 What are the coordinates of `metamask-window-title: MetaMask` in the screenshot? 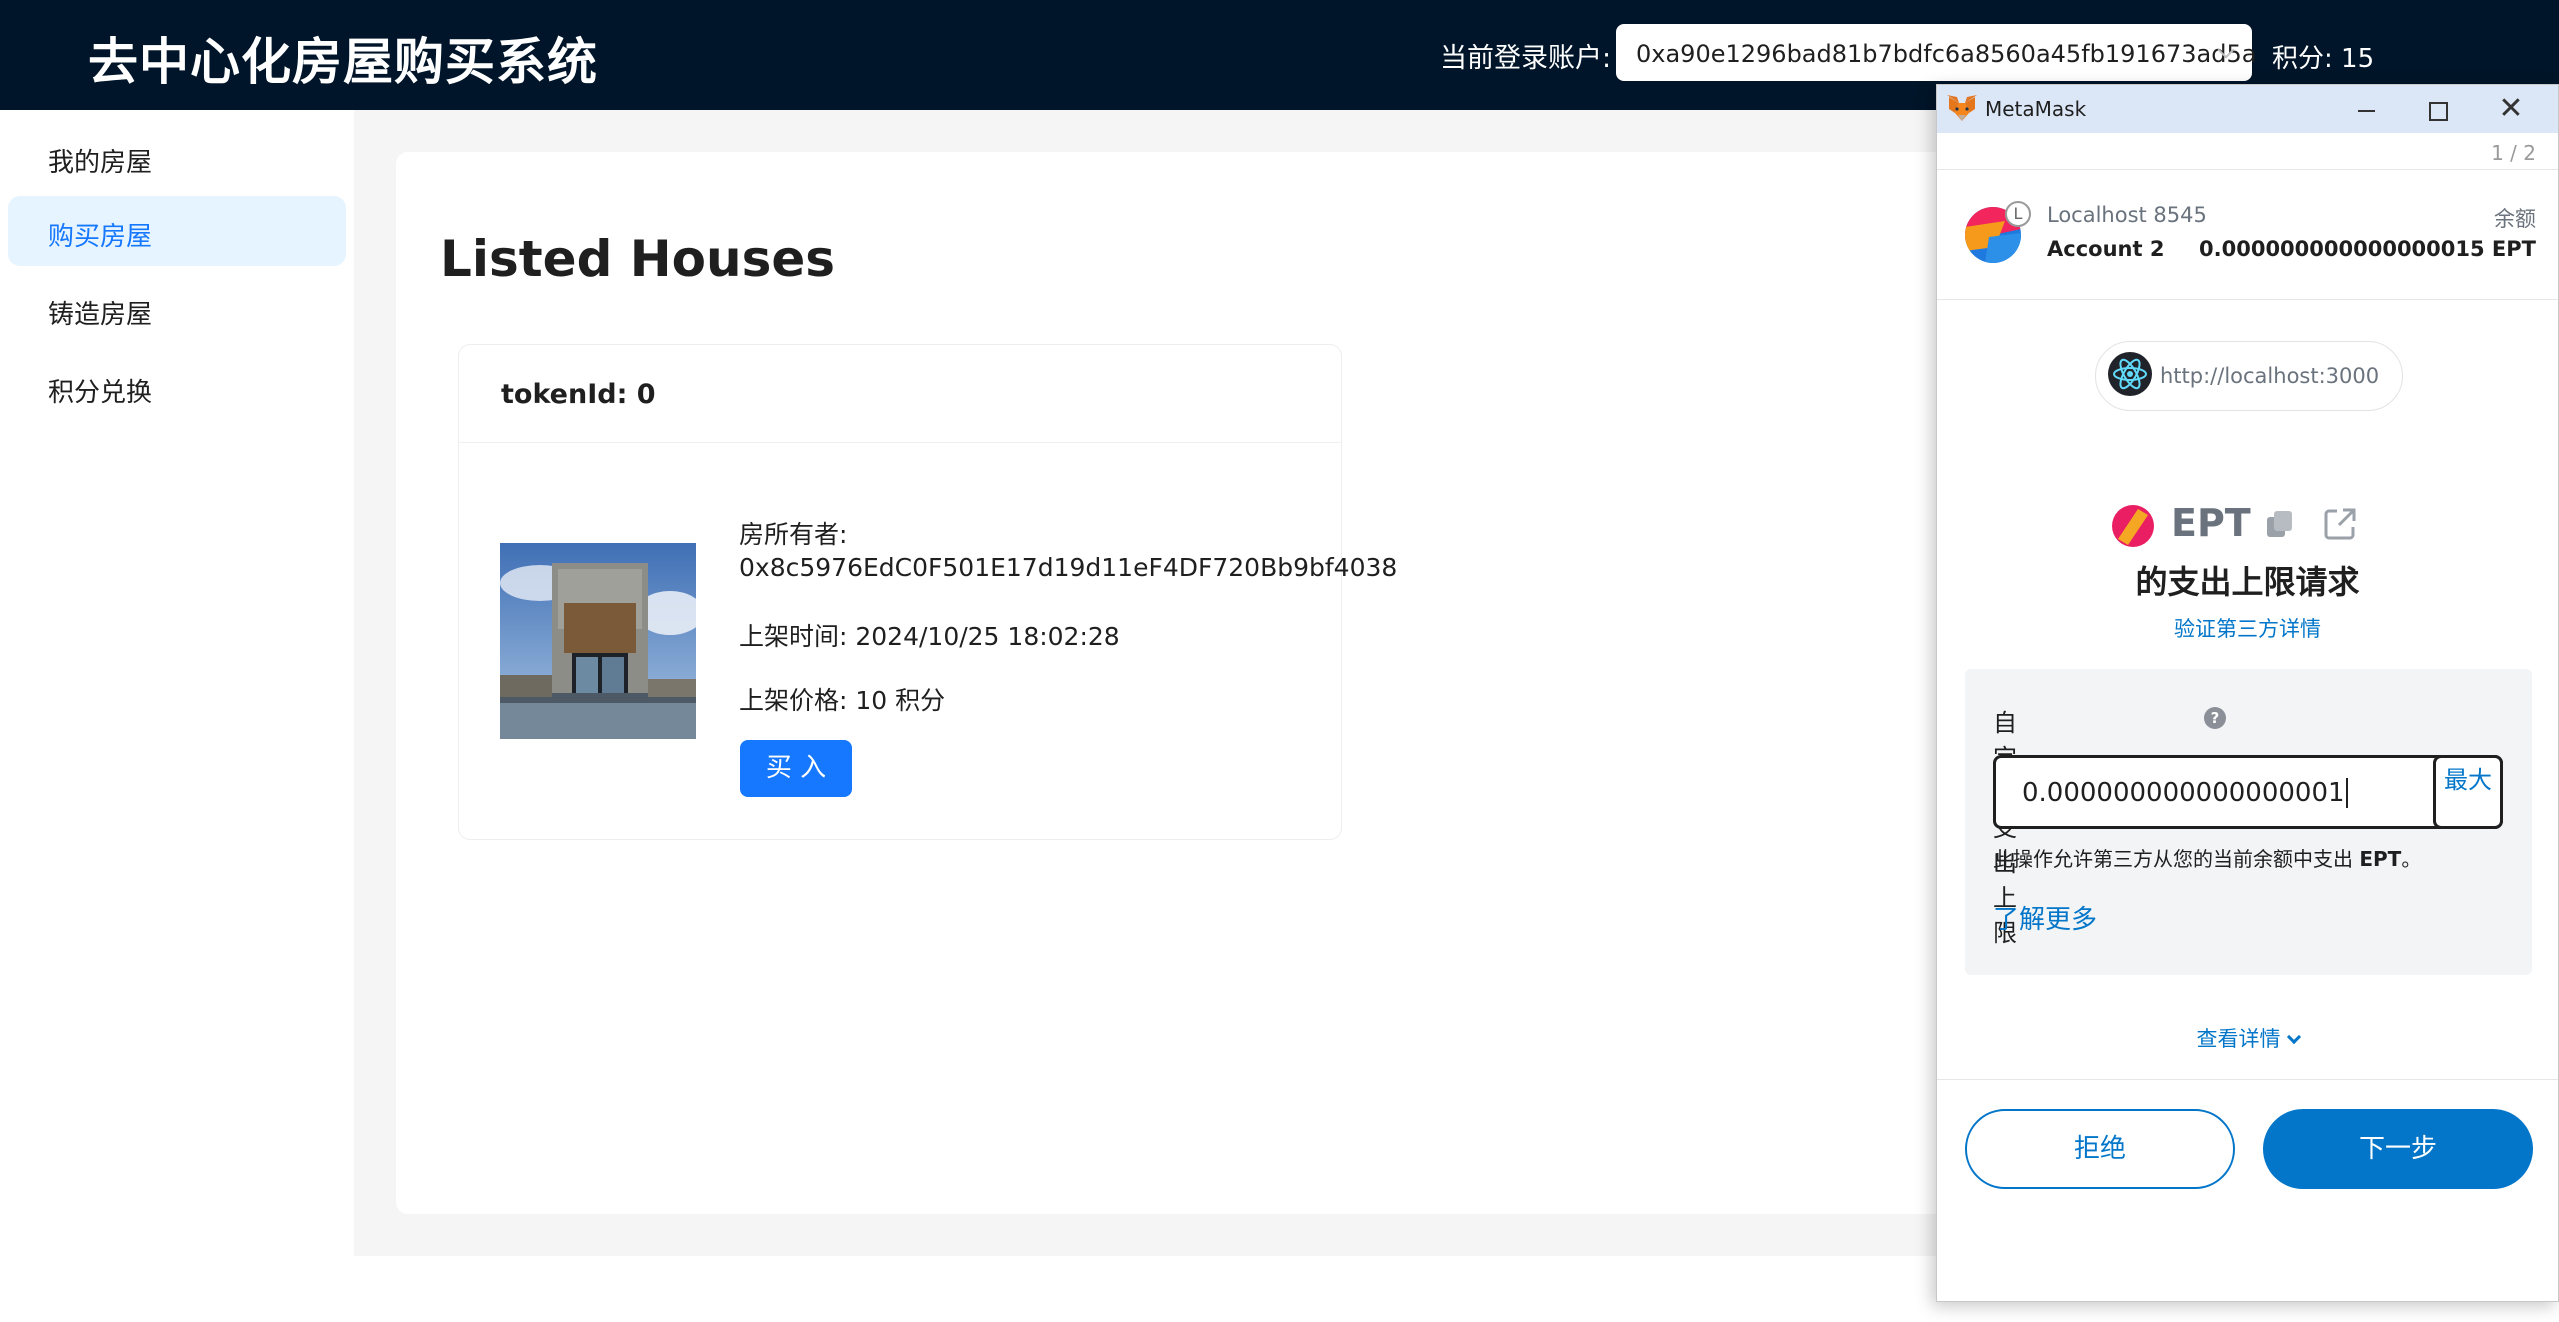 It's located at (2036, 109).